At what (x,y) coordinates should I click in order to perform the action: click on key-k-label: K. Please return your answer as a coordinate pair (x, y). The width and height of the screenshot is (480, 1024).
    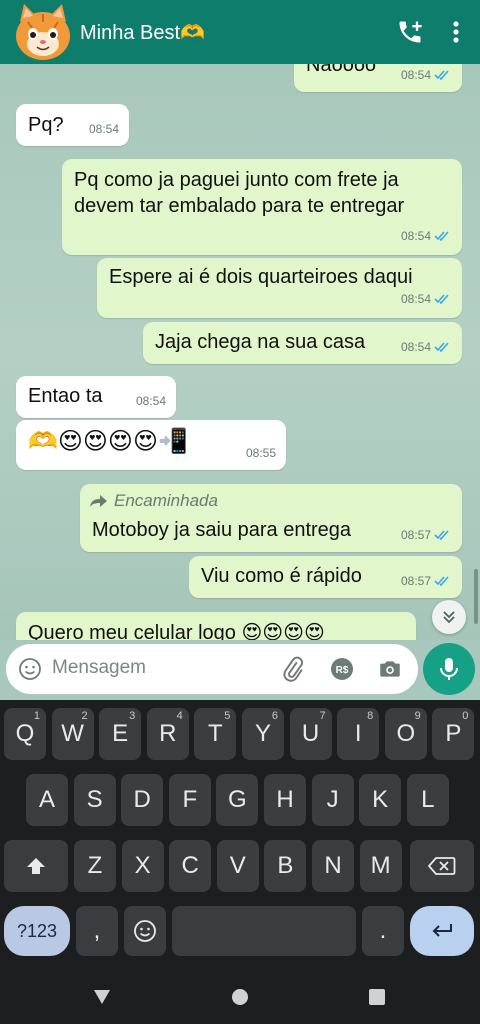
    Looking at the image, I should click on (380, 799).